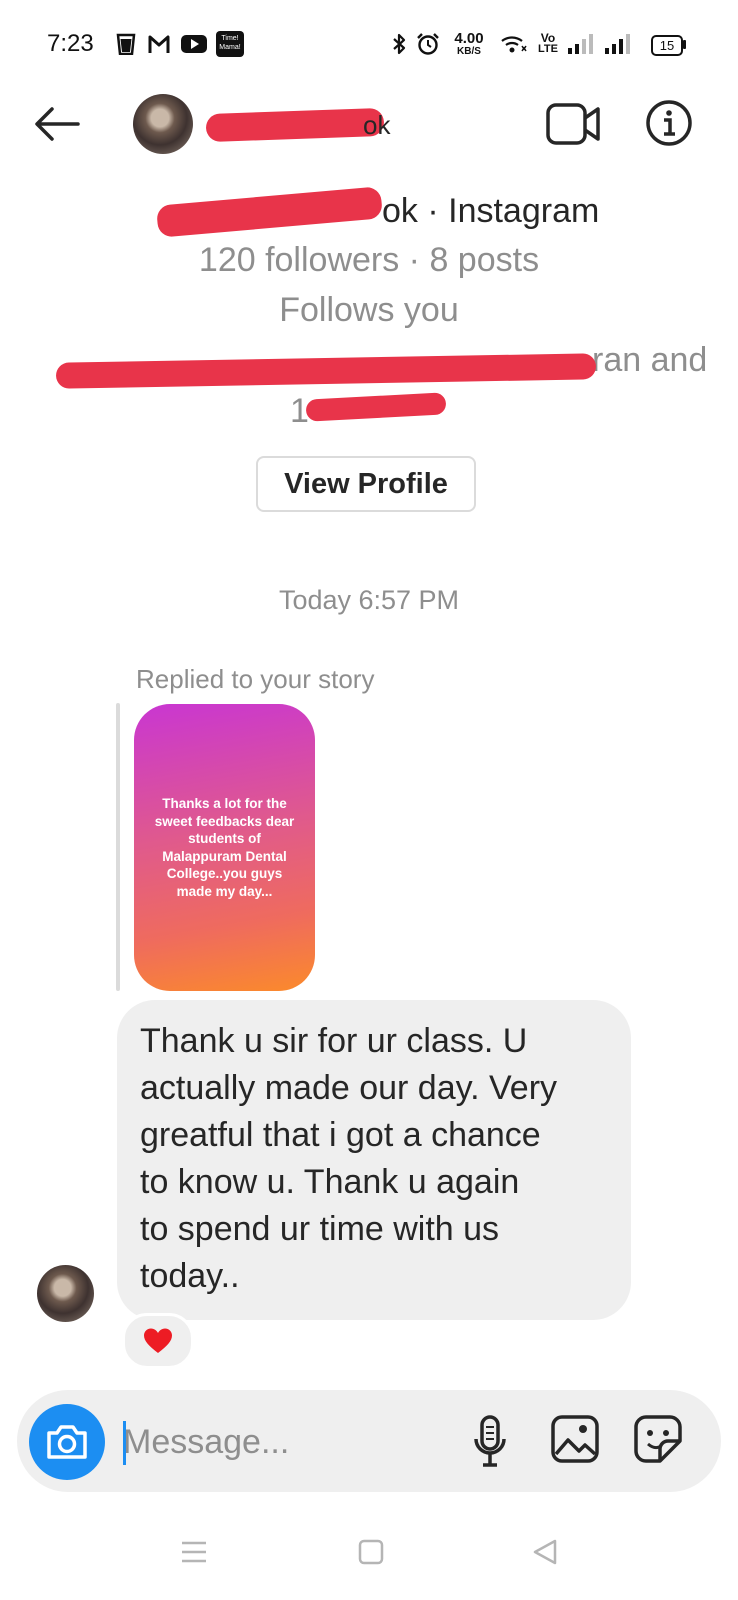 The width and height of the screenshot is (738, 1600). I want to click on status-time: 7:23, so click(70, 43).